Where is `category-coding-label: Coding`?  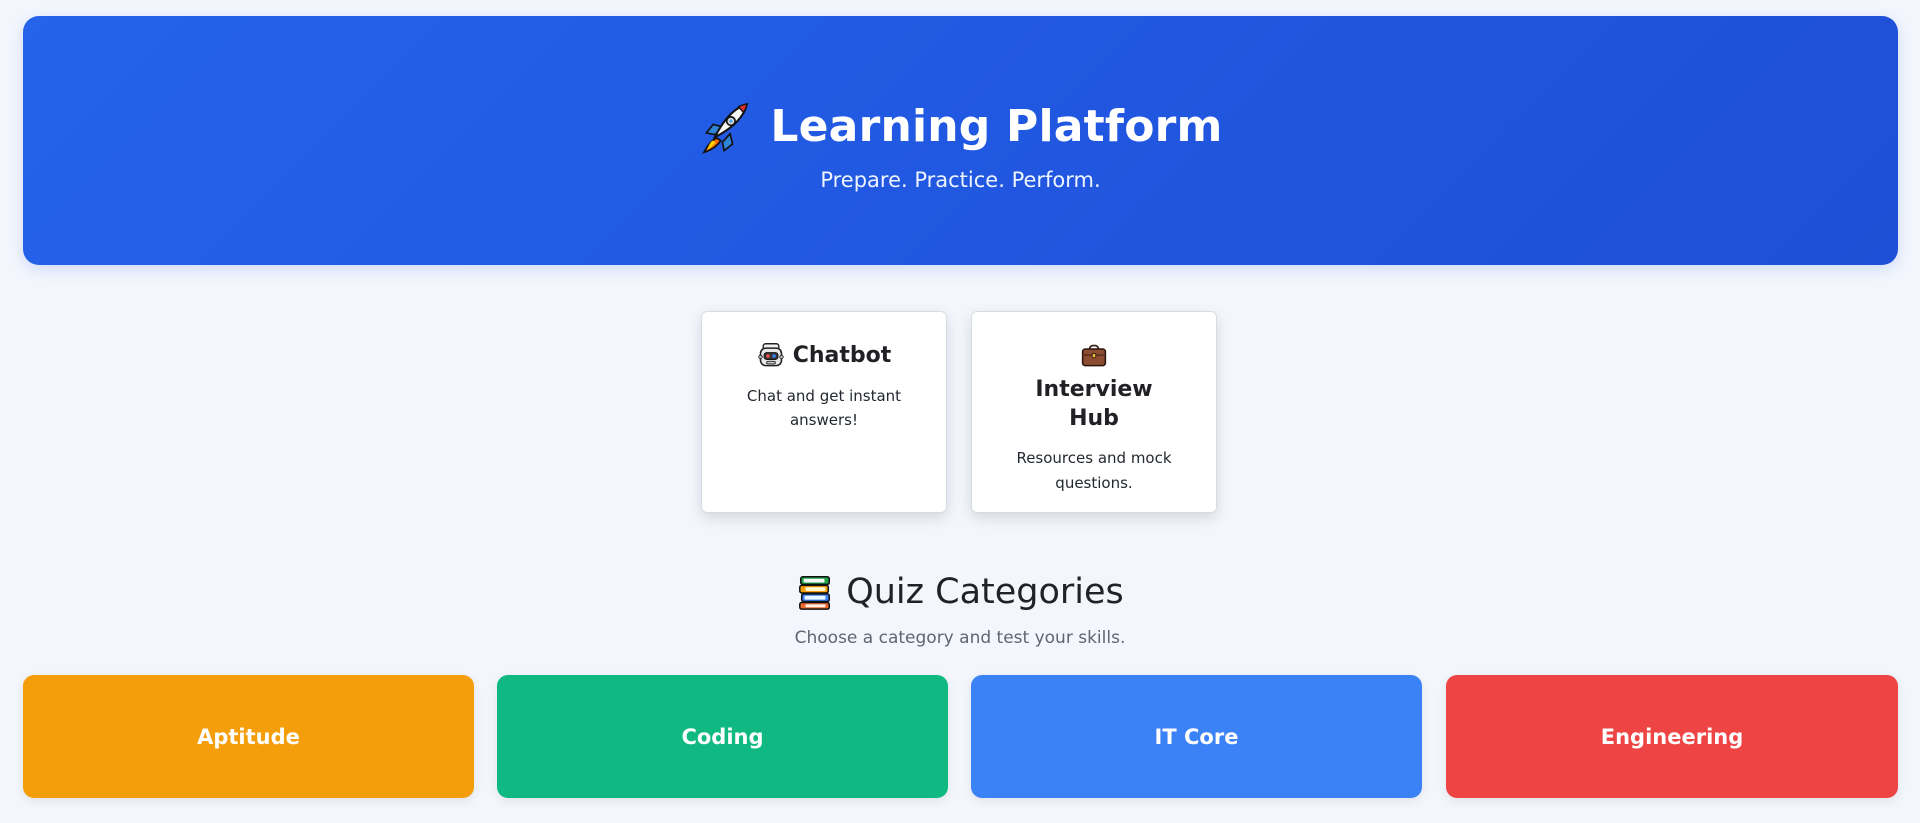 category-coding-label: Coding is located at coordinates (722, 736).